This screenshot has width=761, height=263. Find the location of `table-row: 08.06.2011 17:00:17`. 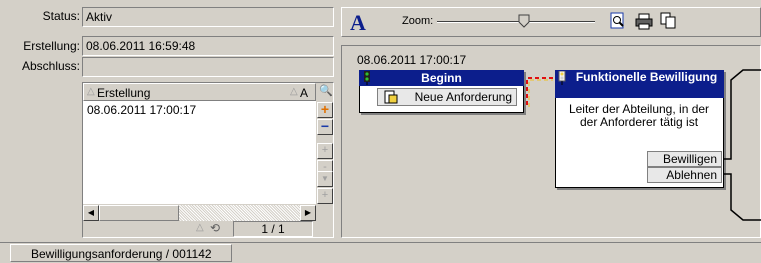

table-row: 08.06.2011 17:00:17 is located at coordinates (141, 110).